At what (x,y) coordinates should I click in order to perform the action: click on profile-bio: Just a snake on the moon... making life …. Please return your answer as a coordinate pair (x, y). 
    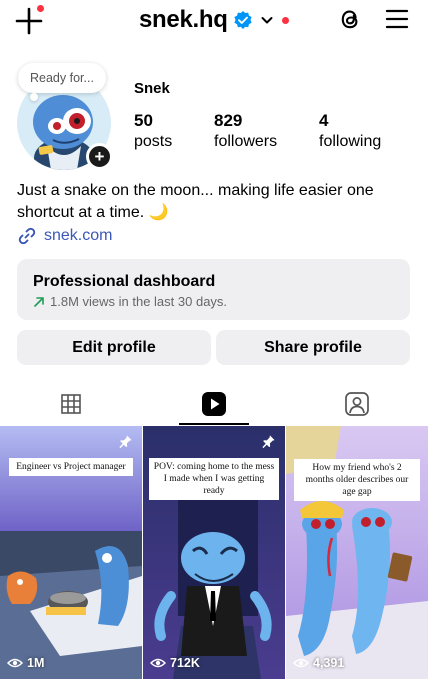
    Looking at the image, I should click on (195, 201).